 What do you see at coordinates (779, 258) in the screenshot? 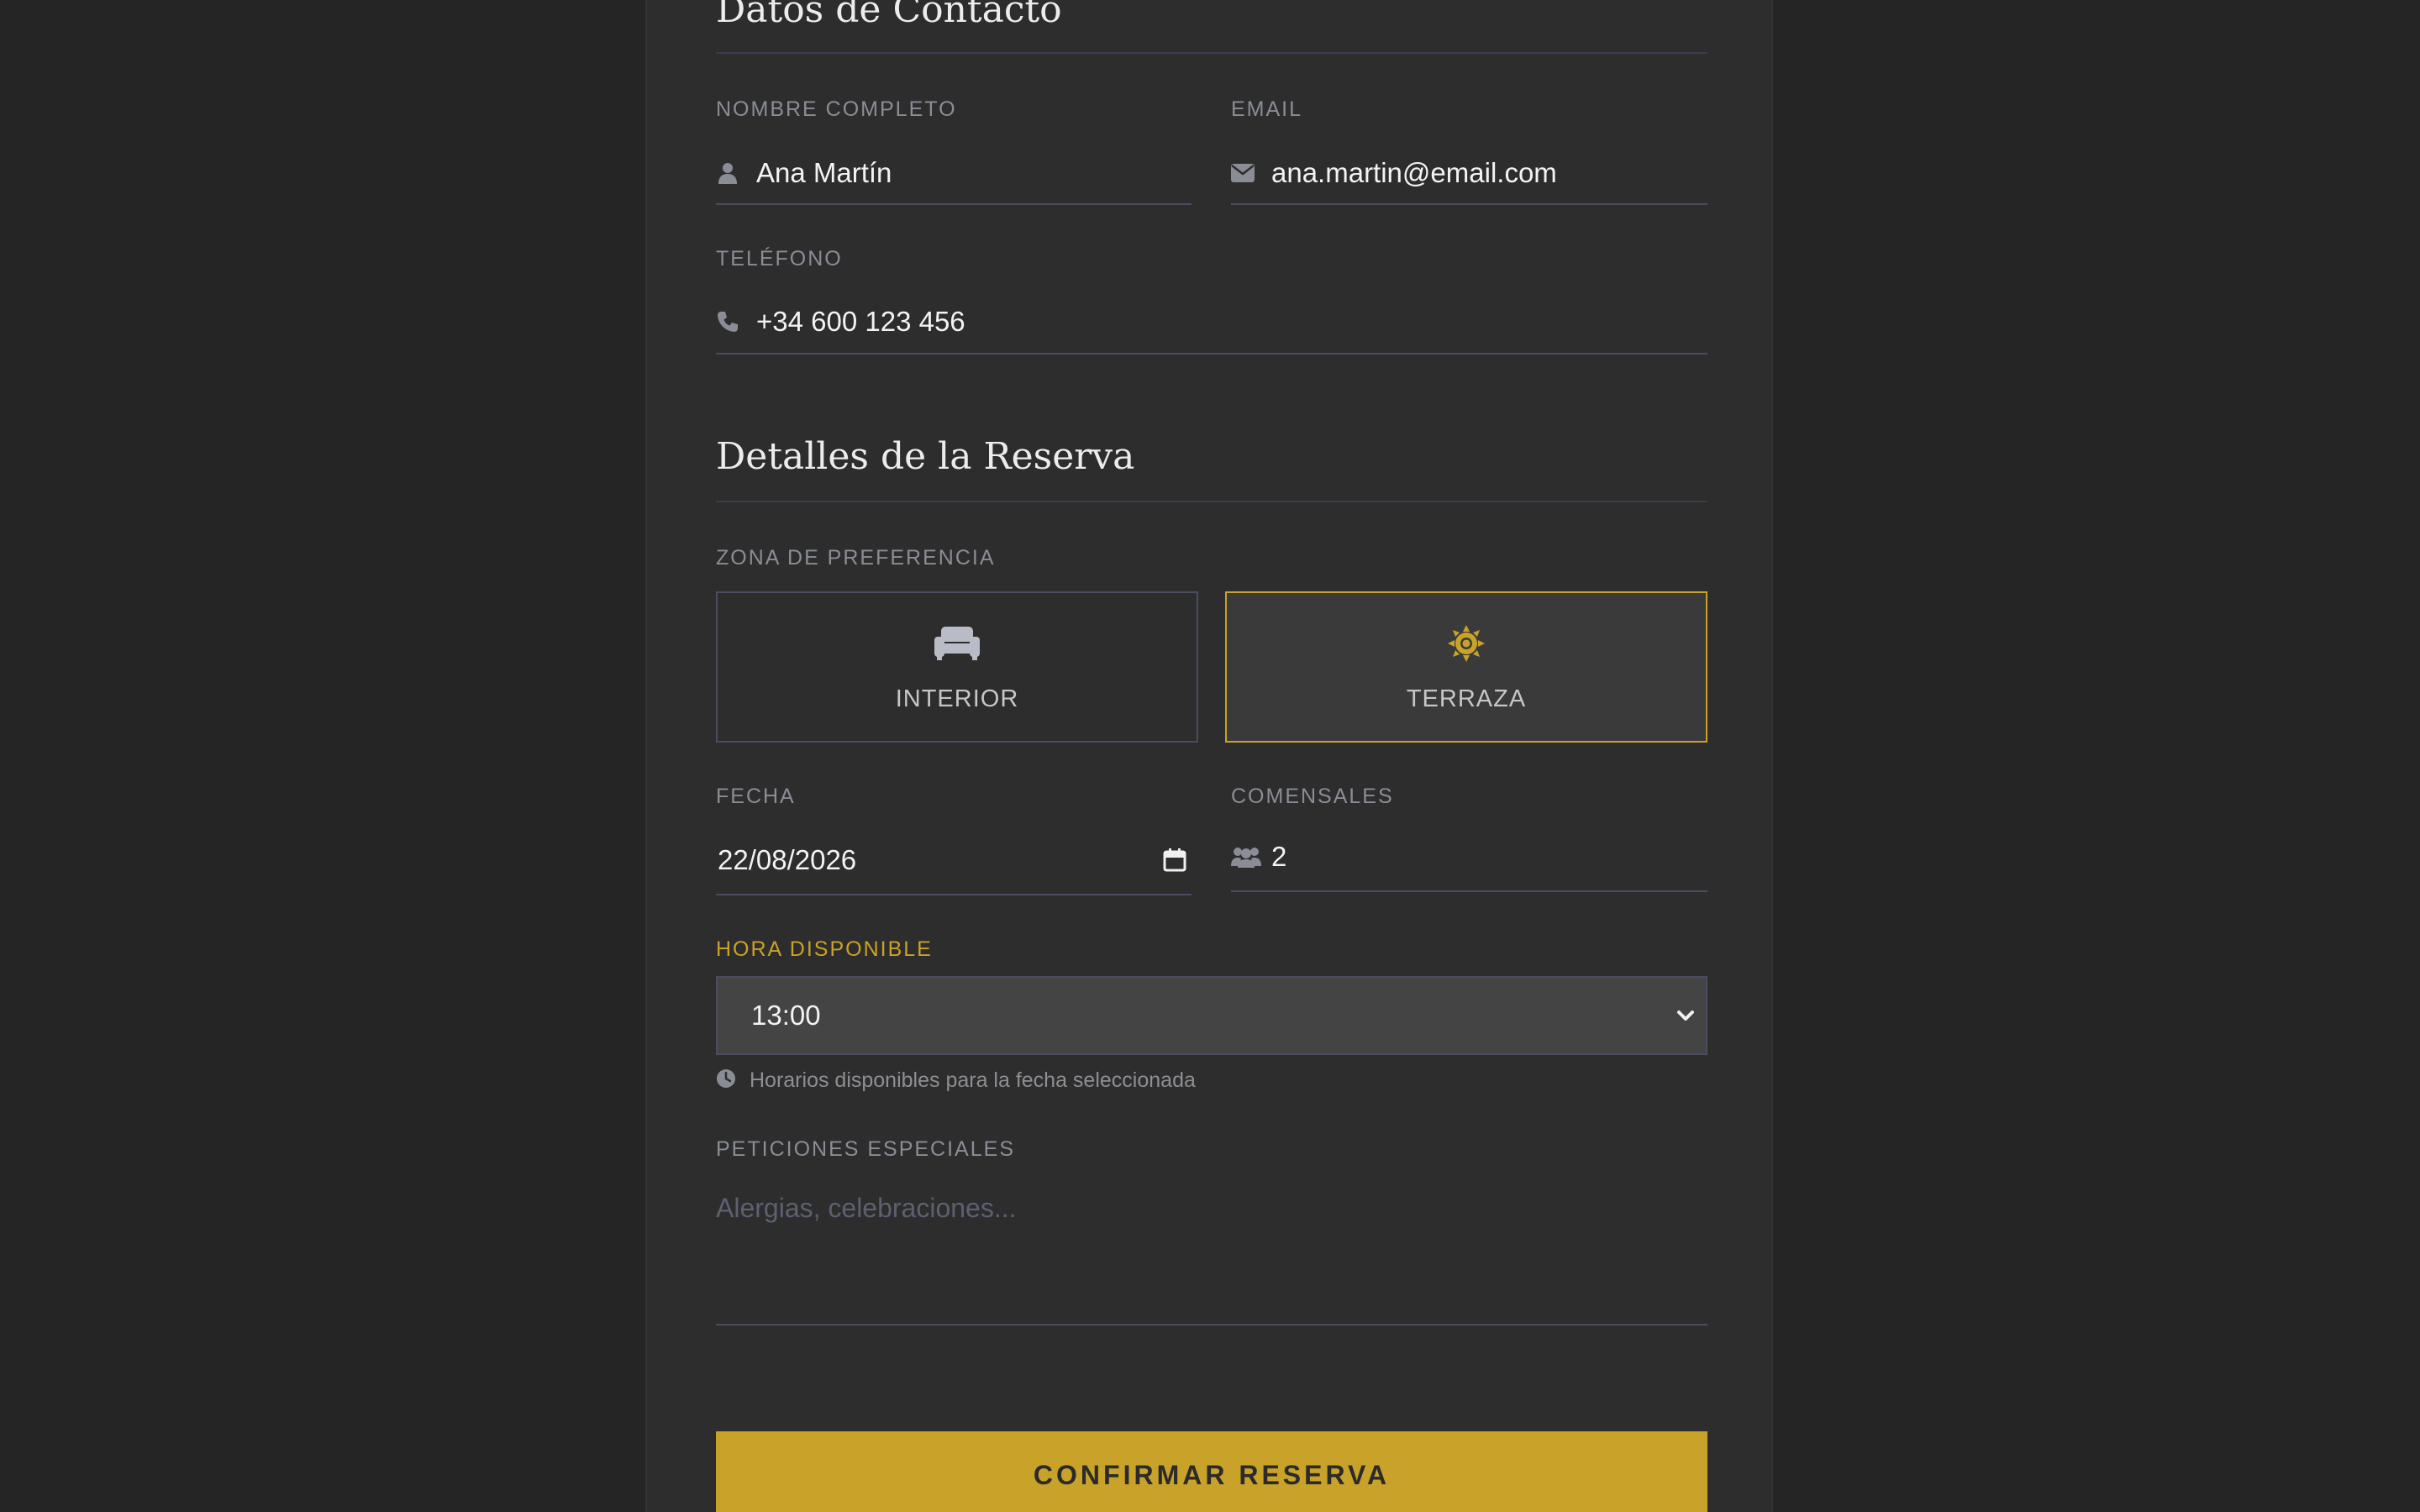
I see `phone-label: TELÉFONO` at bounding box center [779, 258].